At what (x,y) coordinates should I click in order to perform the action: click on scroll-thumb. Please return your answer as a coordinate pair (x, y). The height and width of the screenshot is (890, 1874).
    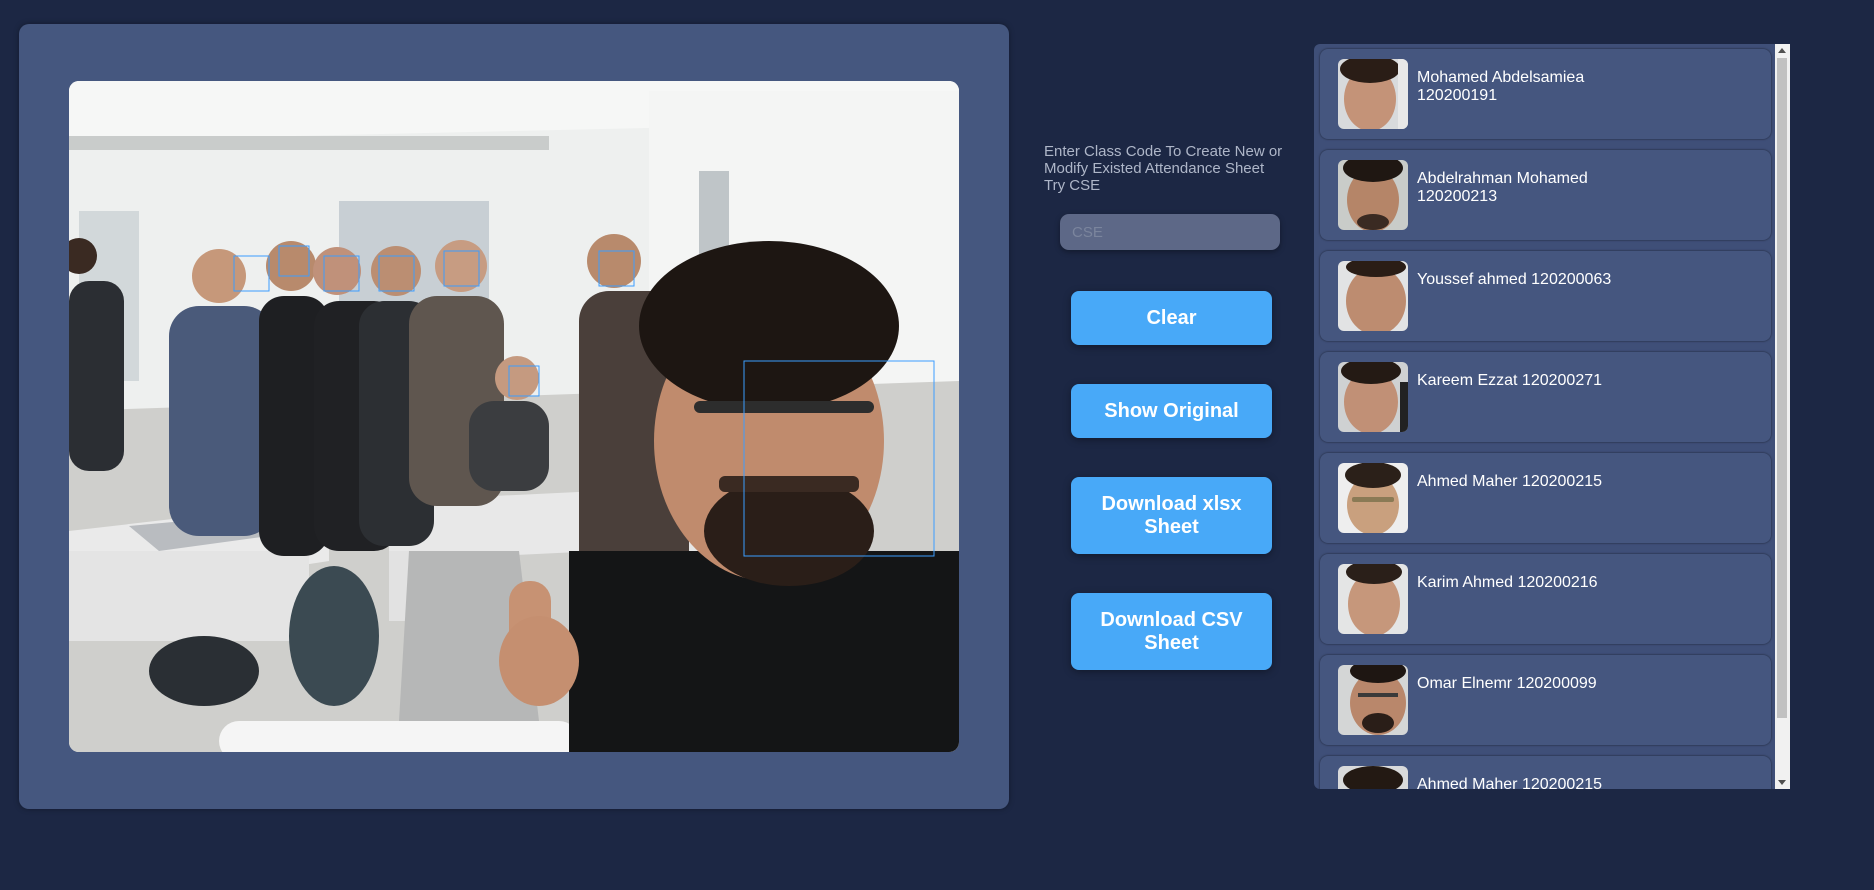
    Looking at the image, I should click on (1782, 388).